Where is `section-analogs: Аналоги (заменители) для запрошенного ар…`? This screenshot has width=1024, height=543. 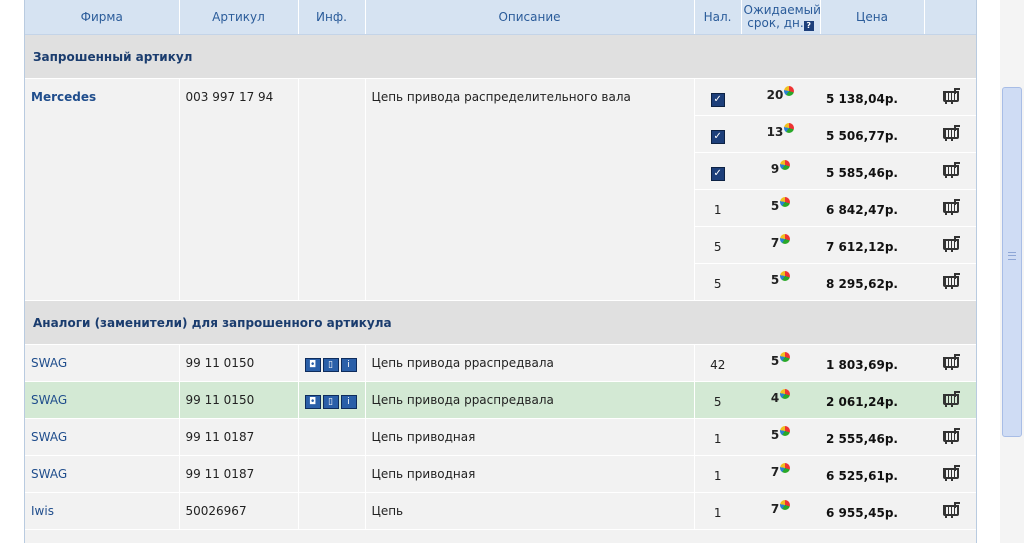
section-analogs: Аналоги (заменители) для запрошенного ар… is located at coordinates (500, 322).